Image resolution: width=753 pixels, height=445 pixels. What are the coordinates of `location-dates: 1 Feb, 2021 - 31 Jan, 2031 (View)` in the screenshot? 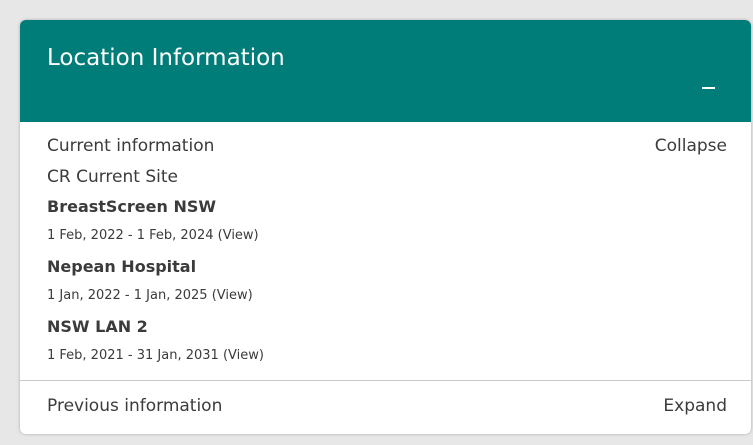 It's located at (155, 356).